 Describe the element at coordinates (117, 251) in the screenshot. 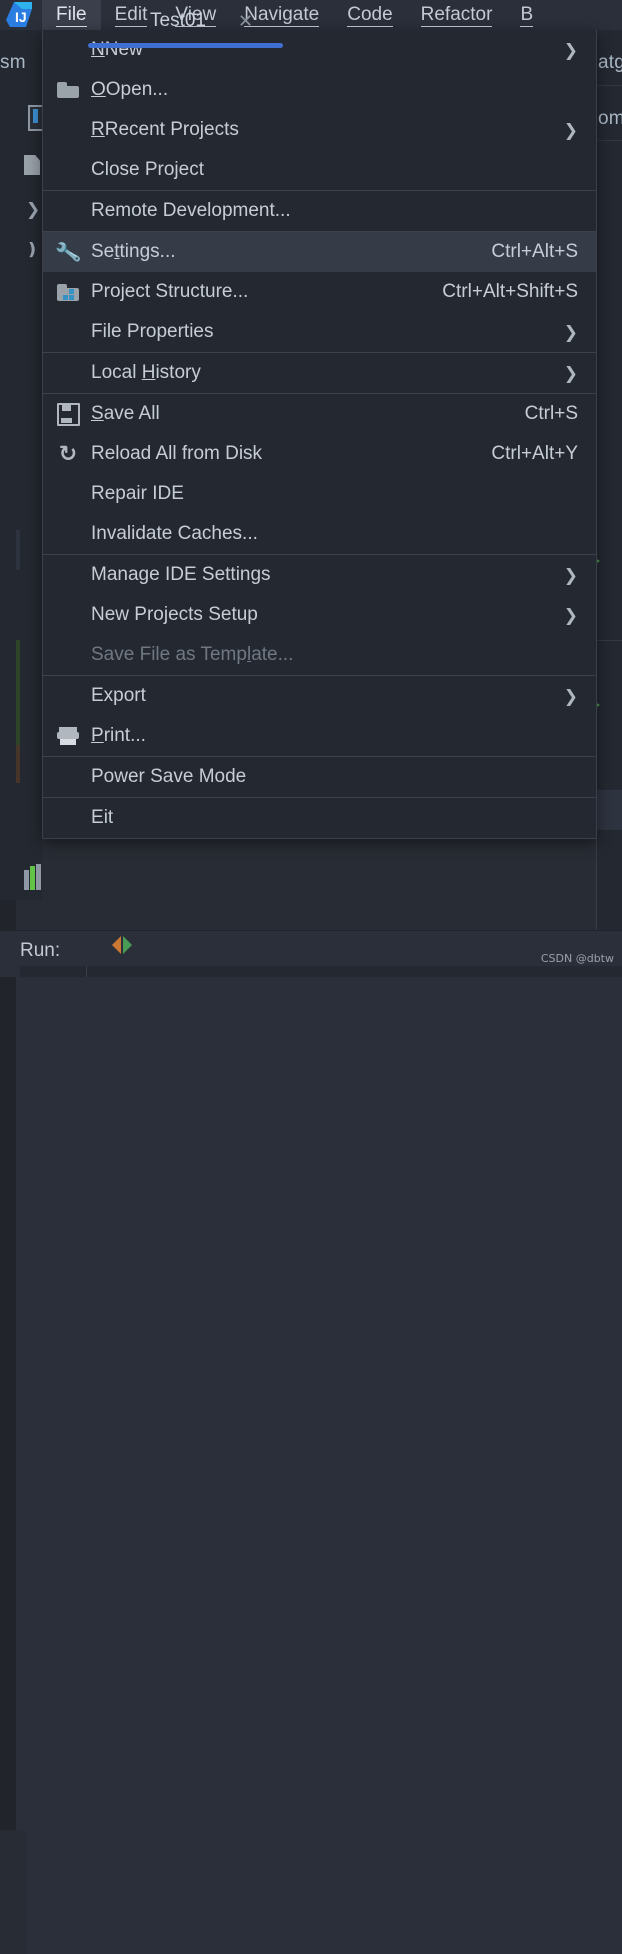

I see `menu-item-settings-mnemonic: t` at that location.